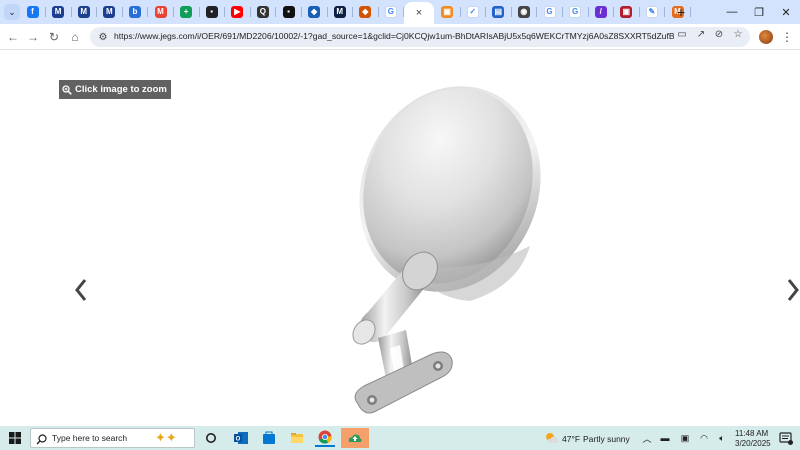  I want to click on tab-separator, so click(690, 12).